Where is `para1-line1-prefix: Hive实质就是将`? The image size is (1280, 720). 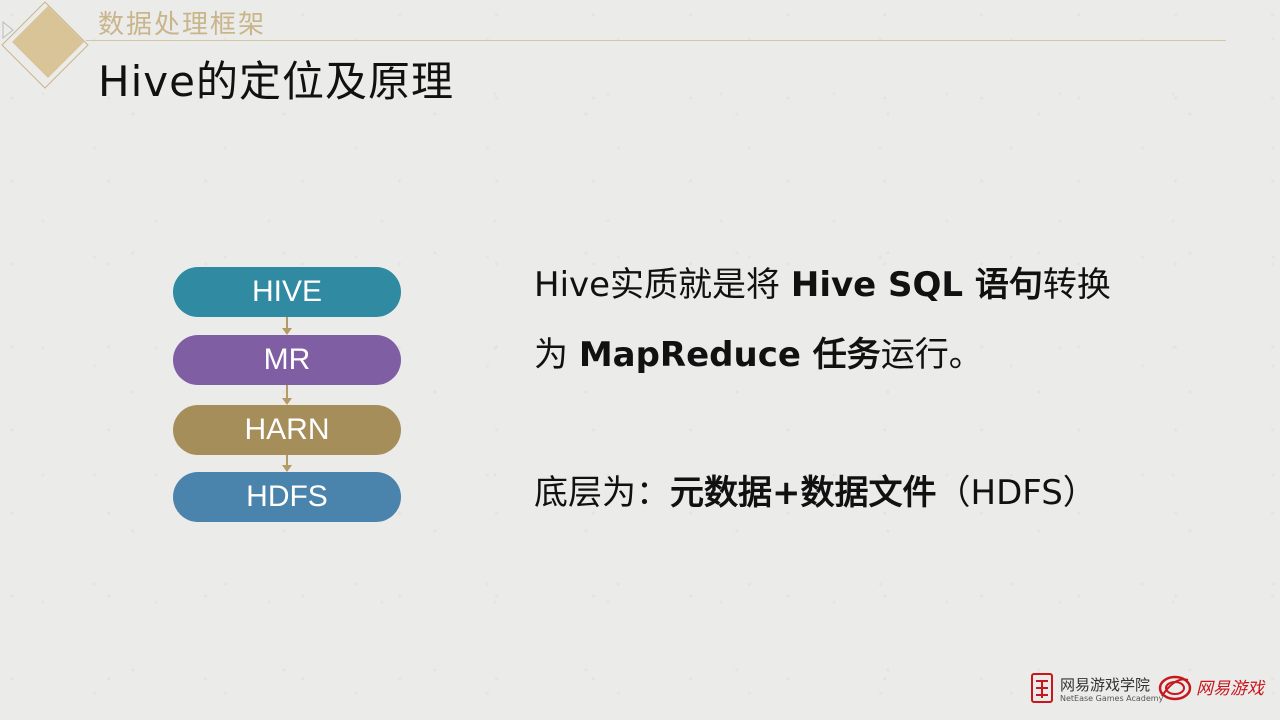 para1-line1-prefix: Hive实质就是将 is located at coordinates (662, 285).